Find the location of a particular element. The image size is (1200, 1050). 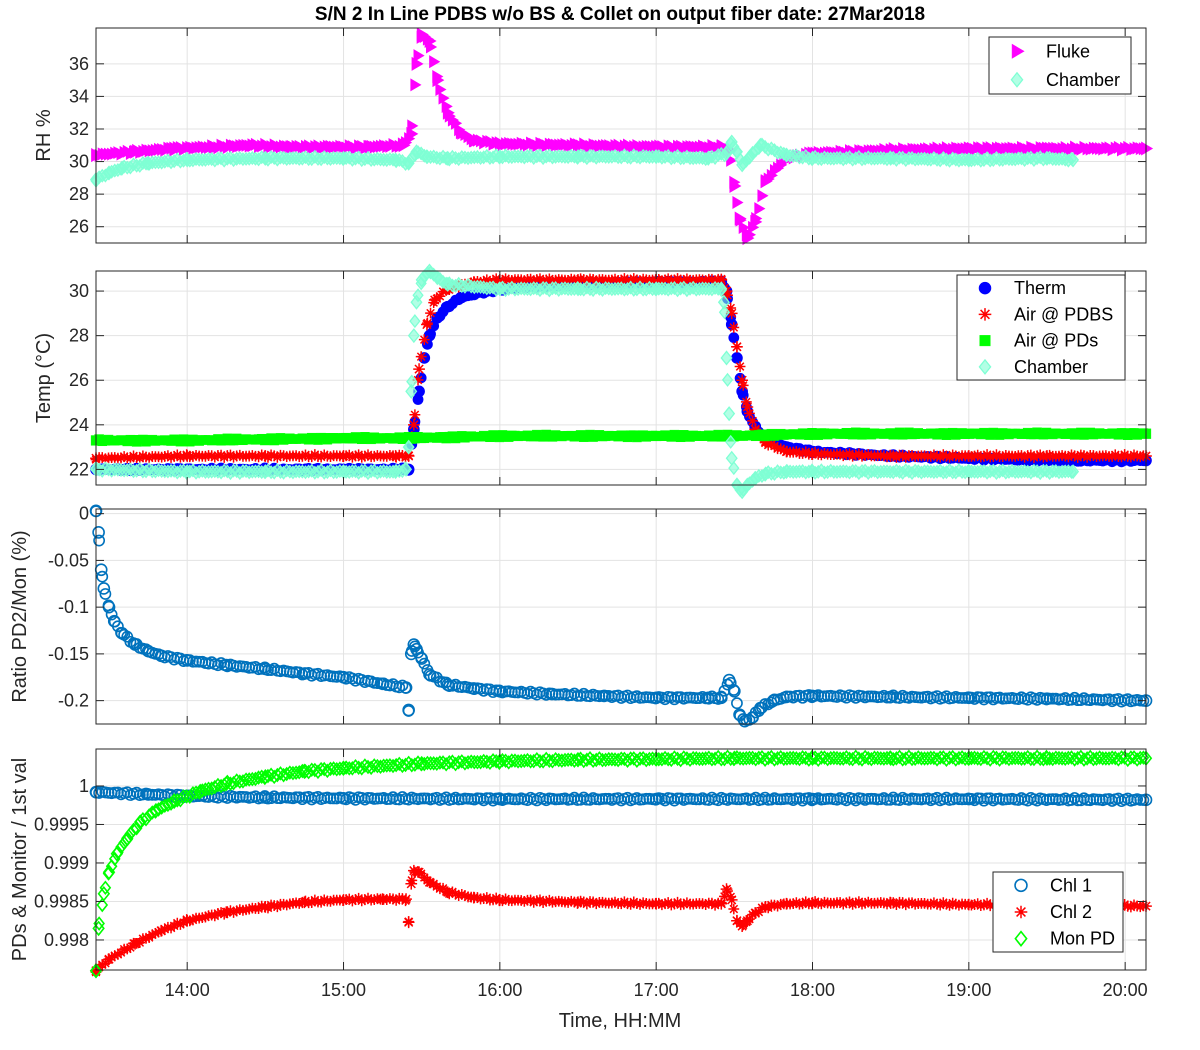

y-tick-label: 36 is located at coordinates (79, 64).